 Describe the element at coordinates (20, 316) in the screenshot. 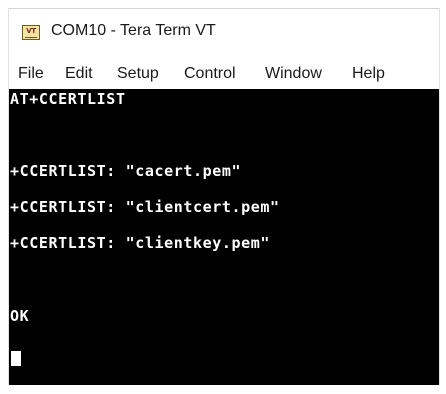

I see `terminal-line-ok: OK` at that location.